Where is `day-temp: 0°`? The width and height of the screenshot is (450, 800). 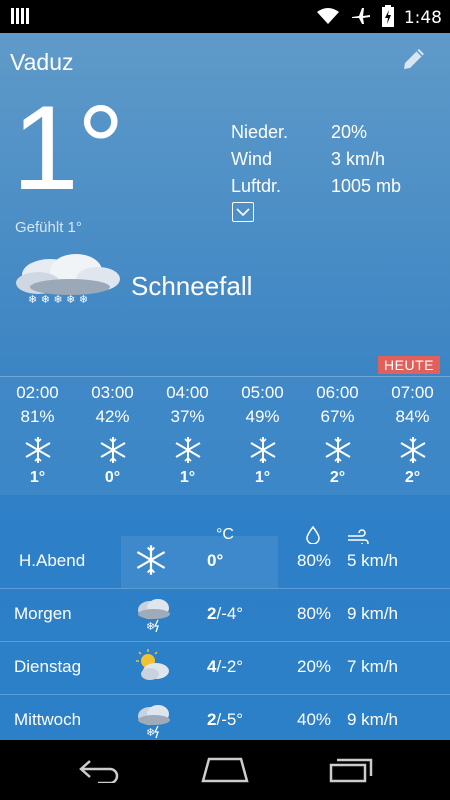
day-temp: 0° is located at coordinates (215, 561).